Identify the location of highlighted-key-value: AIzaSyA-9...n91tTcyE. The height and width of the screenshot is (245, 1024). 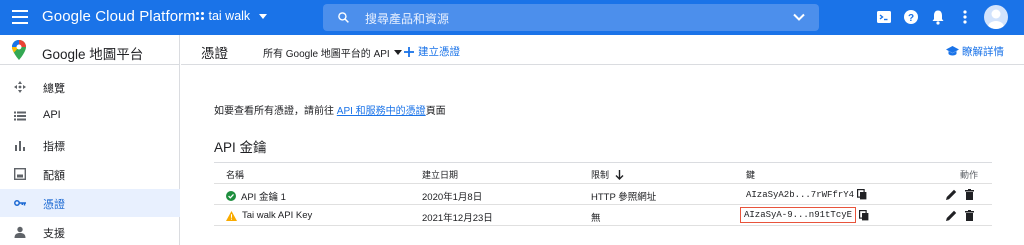
(798, 215).